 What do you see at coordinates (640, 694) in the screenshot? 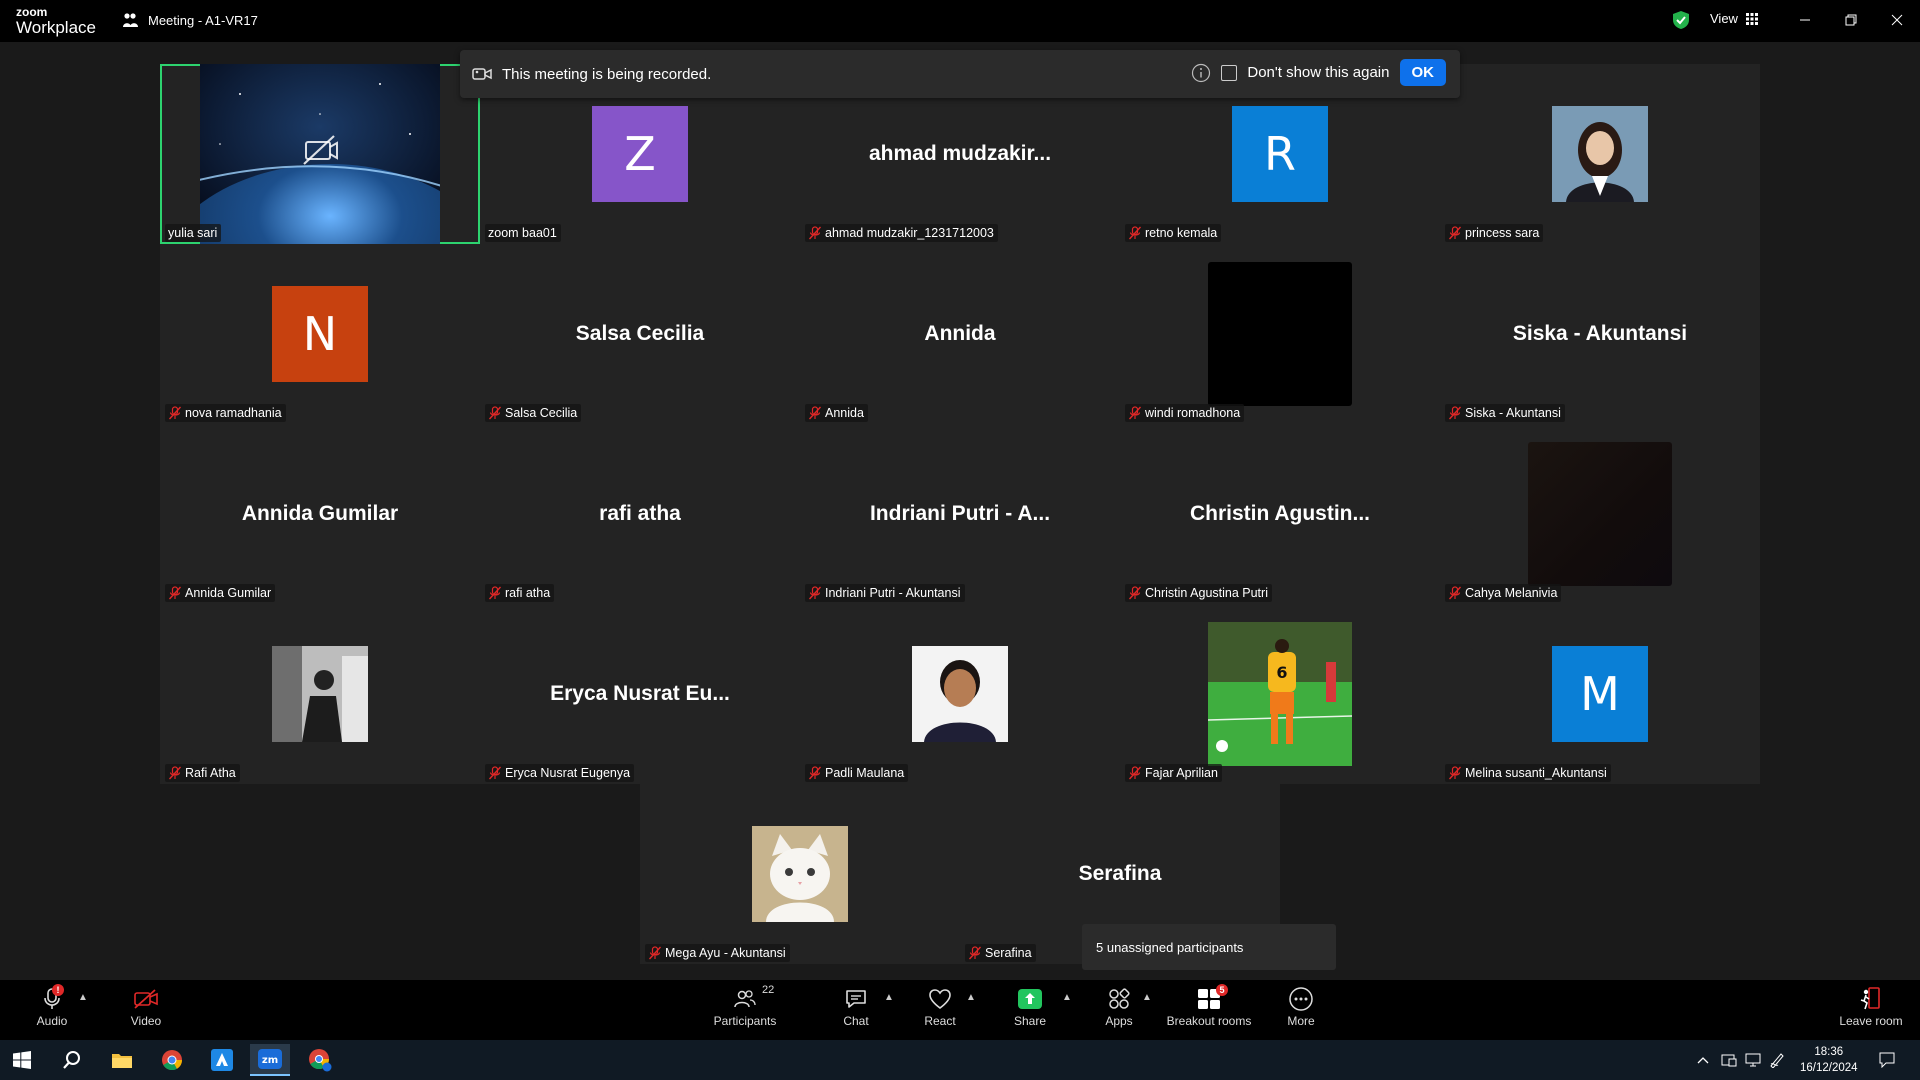
I see `participant-tile-eryca-nusrat-eugenya: Eryca Nusrat Eu... Eryca Nusrat Eugenya` at bounding box center [640, 694].